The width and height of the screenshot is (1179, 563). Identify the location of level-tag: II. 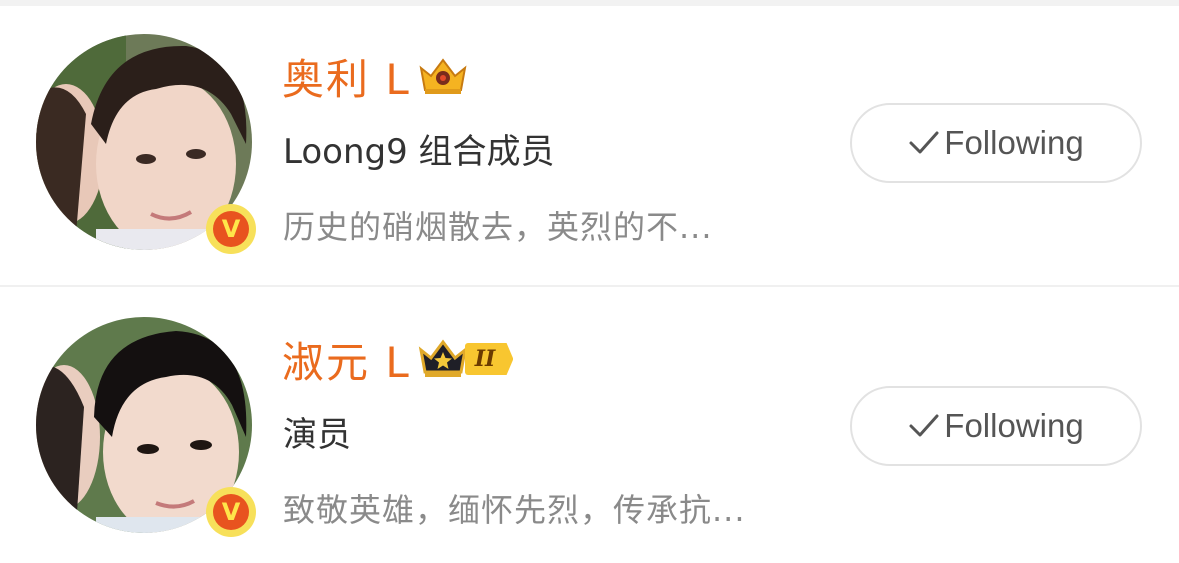
(489, 359).